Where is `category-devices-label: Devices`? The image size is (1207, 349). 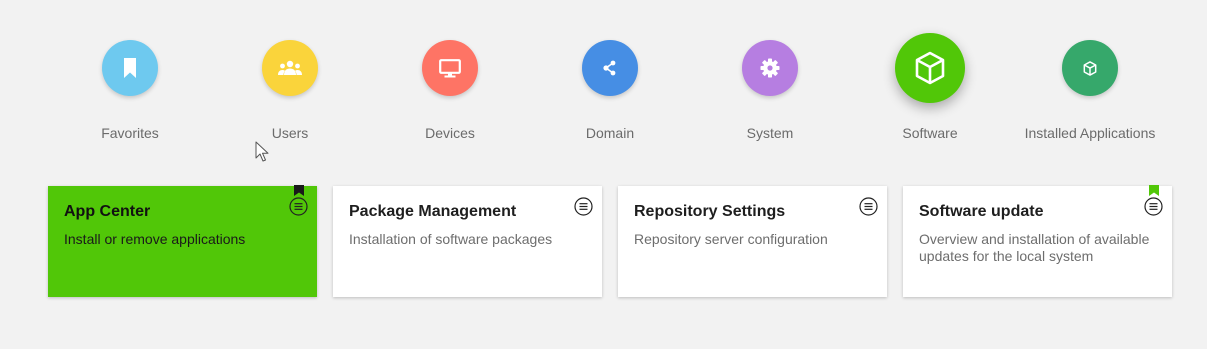
category-devices-label: Devices is located at coordinates (450, 133).